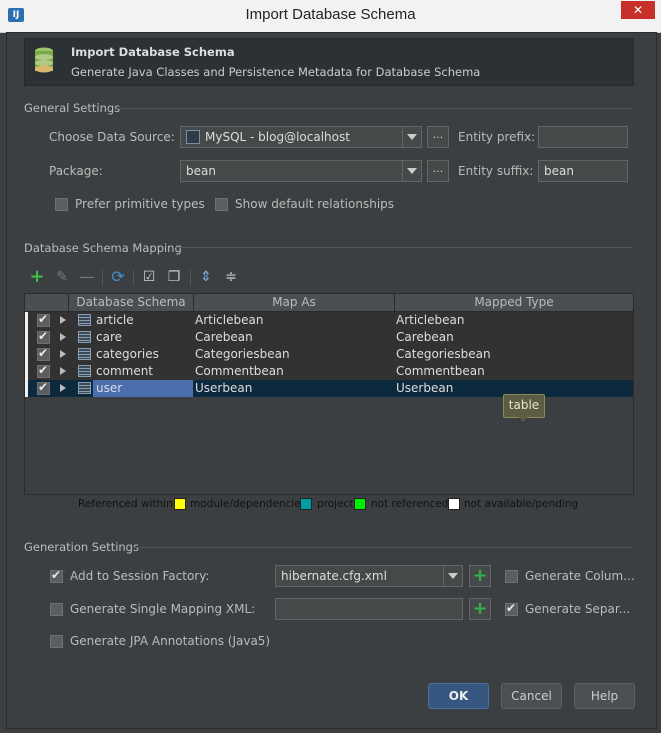 This screenshot has height=733, width=661. I want to click on header-title: Import Database Schema, so click(153, 52).